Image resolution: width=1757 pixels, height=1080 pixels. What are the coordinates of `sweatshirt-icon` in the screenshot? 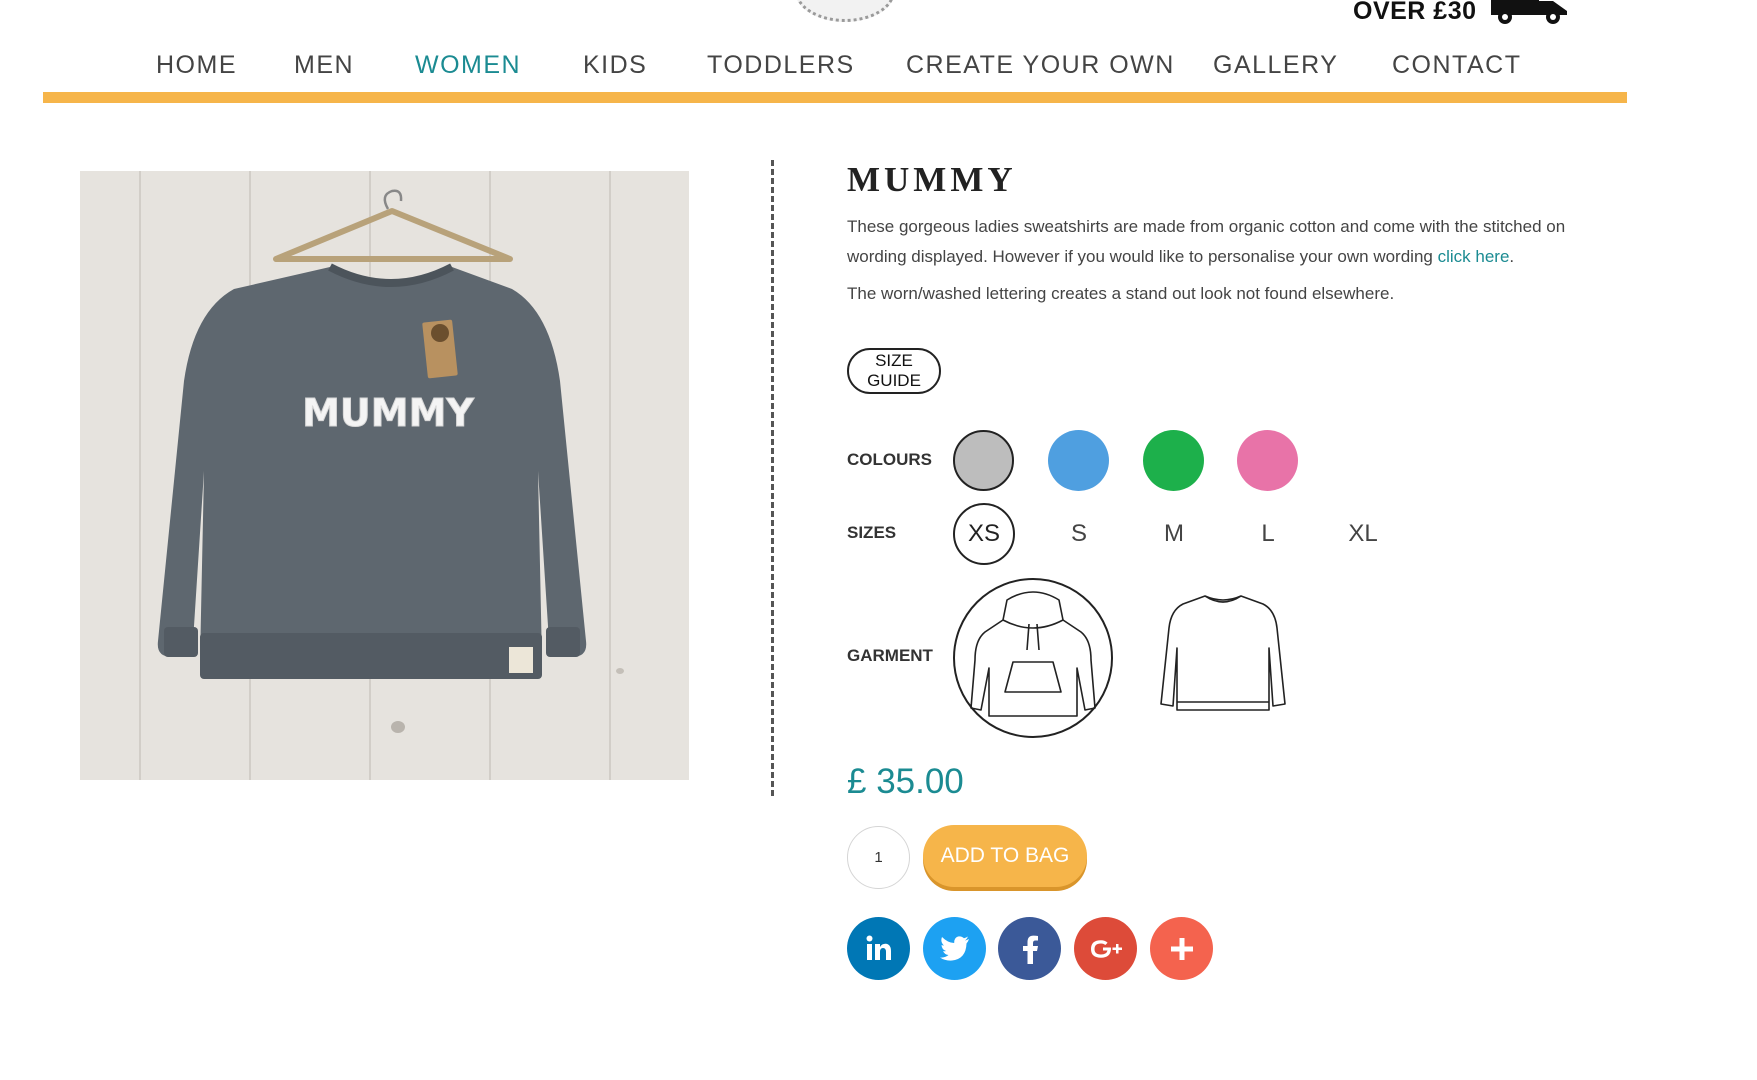 It's located at (1223, 653).